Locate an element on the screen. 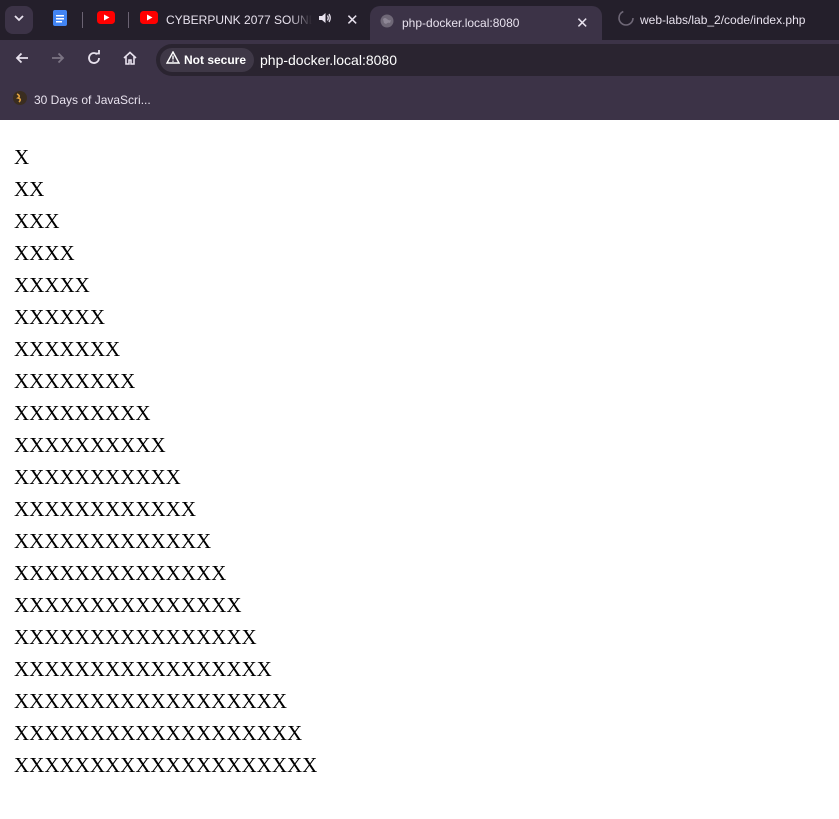 This screenshot has height=819, width=839. text-line: XXXXXXXXXXXXXXXXXXX is located at coordinates (158, 733).